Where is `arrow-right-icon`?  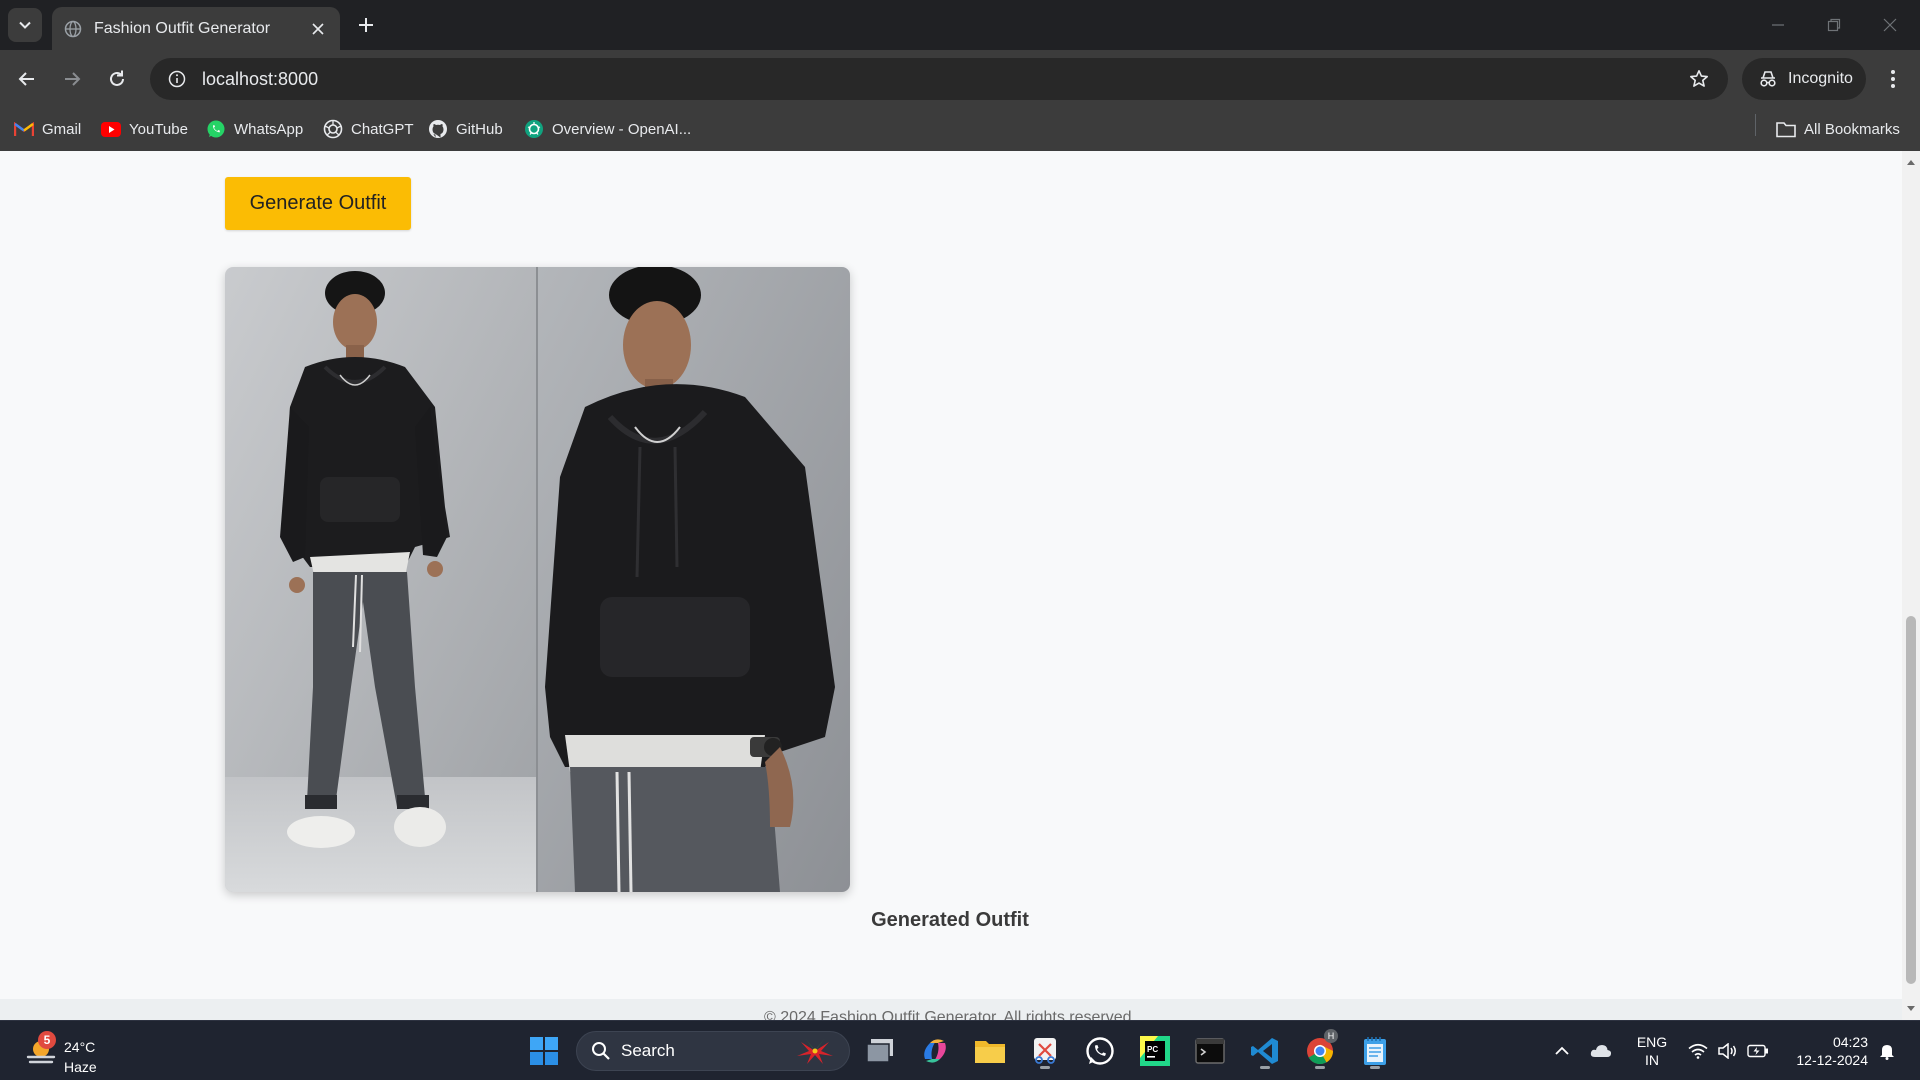
arrow-right-icon is located at coordinates (73, 79).